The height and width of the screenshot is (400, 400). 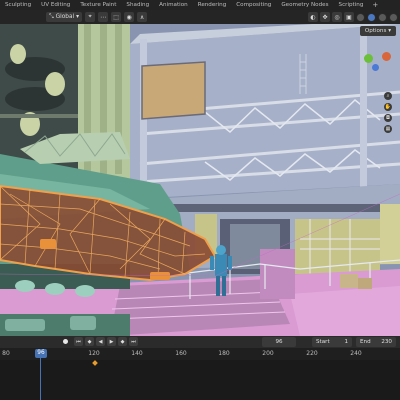 What do you see at coordinates (349, 17) in the screenshot?
I see `xray-toggle-icon: ▣` at bounding box center [349, 17].